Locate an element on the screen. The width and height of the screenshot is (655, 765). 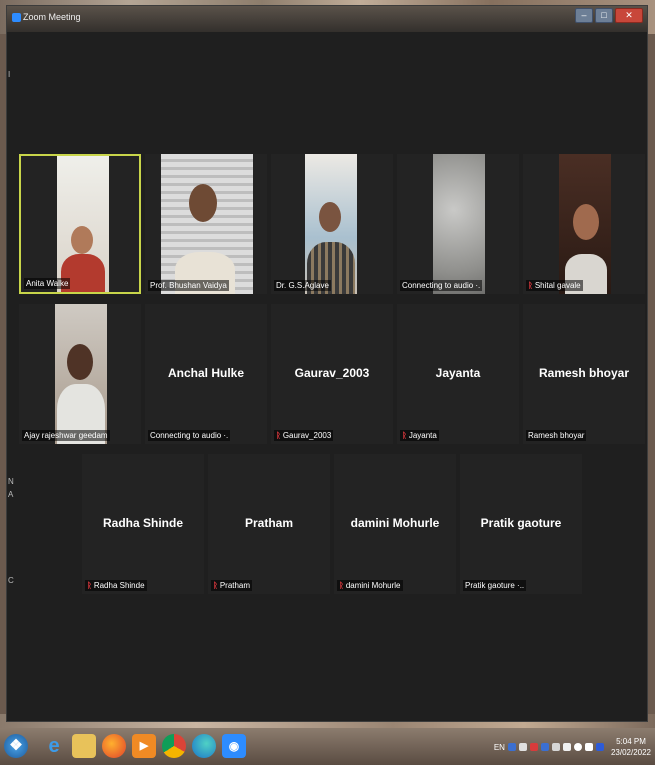
participant-tile-connecting: Connecting to audio ·. is located at coordinates (458, 224).